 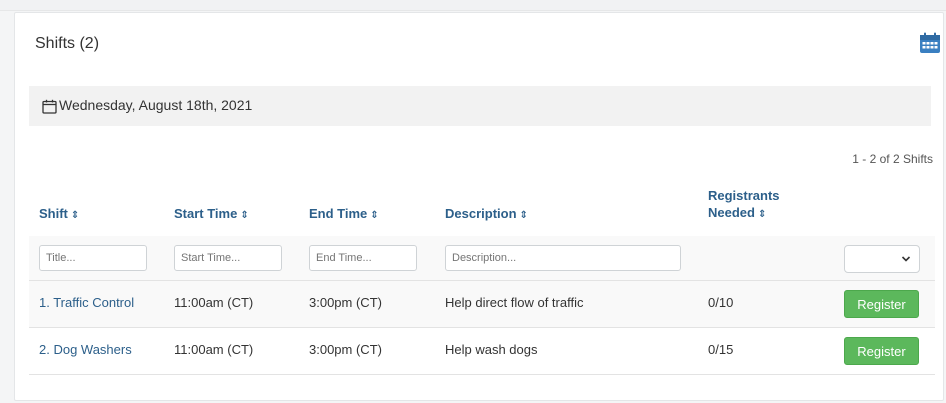 What do you see at coordinates (892, 159) in the screenshot?
I see `pagination-summary: 1 - 2 of 2 Shifts` at bounding box center [892, 159].